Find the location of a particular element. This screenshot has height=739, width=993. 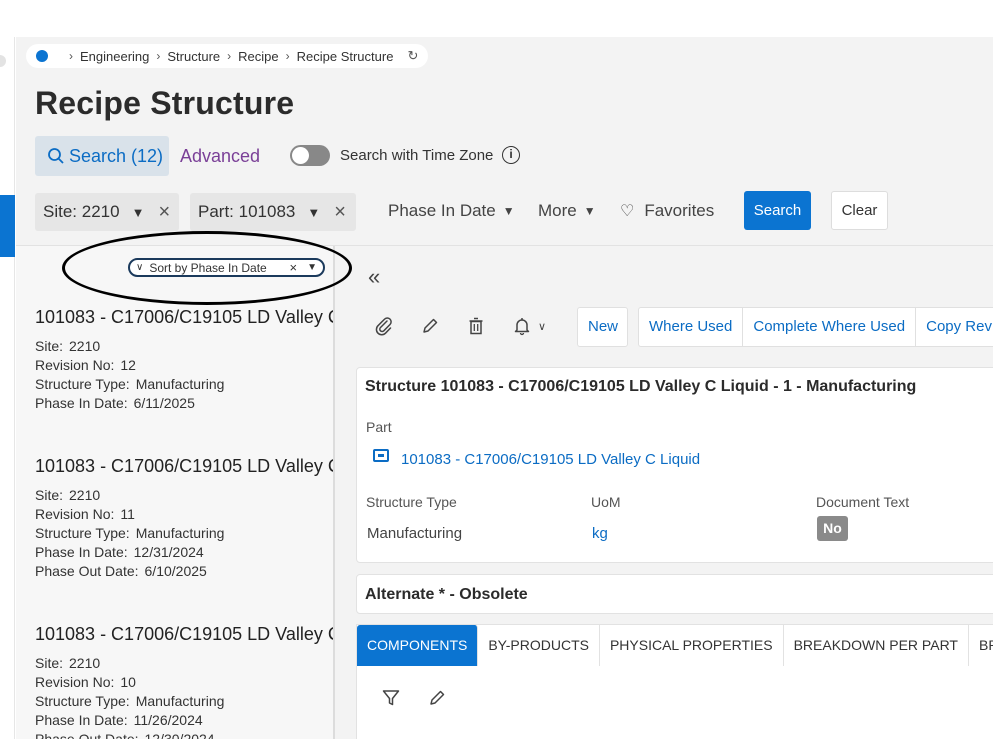

paperclip-icon is located at coordinates (384, 326).